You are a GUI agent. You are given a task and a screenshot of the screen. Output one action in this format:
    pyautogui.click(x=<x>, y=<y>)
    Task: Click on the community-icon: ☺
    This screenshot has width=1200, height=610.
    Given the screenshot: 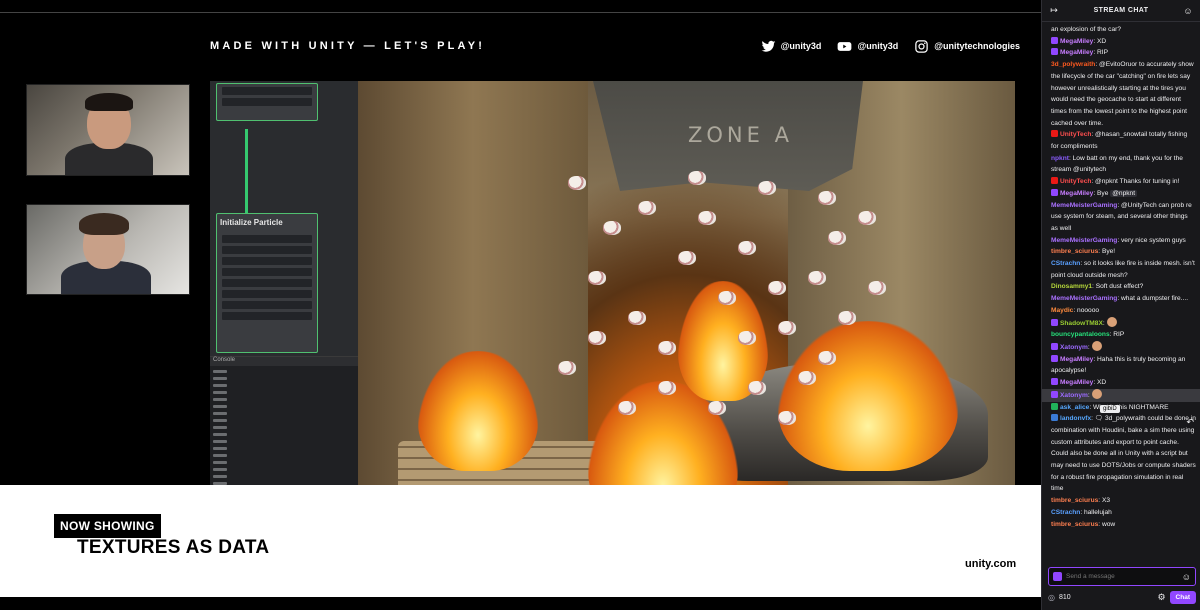 What is the action you would take?
    pyautogui.click(x=1188, y=11)
    